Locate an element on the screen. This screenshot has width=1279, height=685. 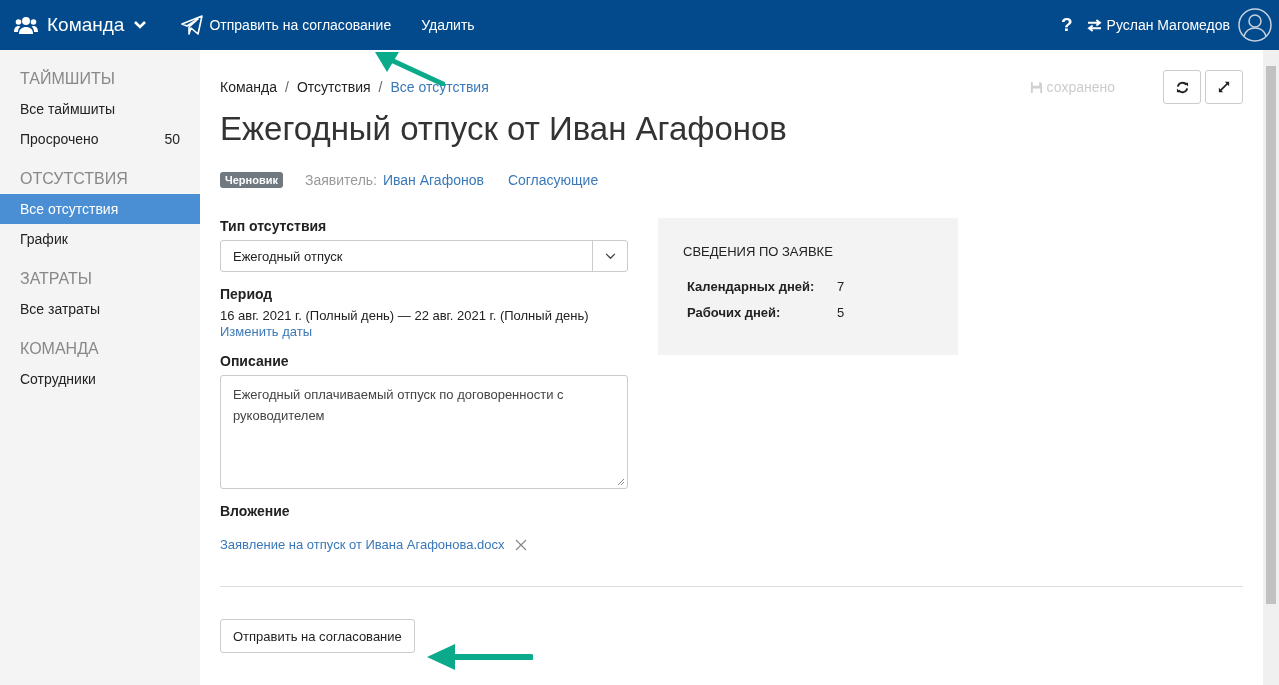
field-label: Тип отсутствия is located at coordinates (274, 226).